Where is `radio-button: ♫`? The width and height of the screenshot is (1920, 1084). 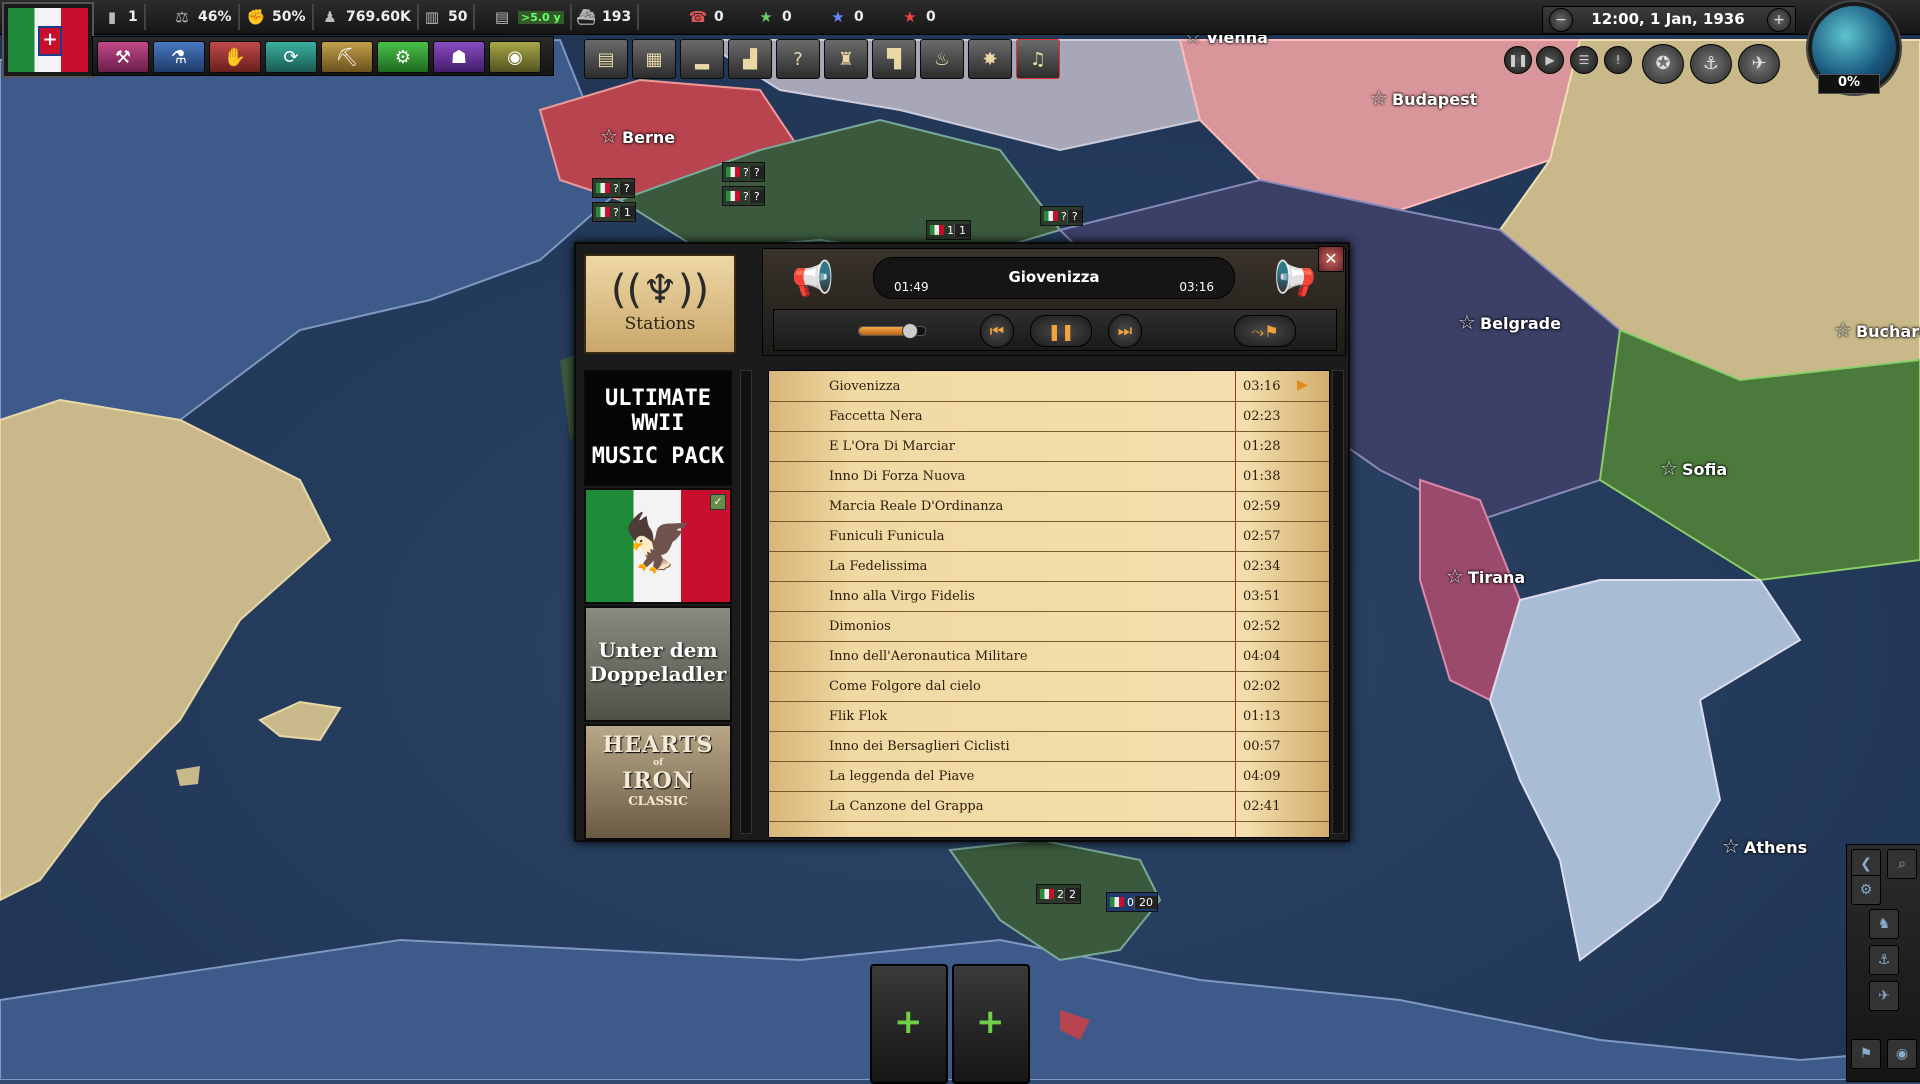
radio-button: ♫ is located at coordinates (1038, 59).